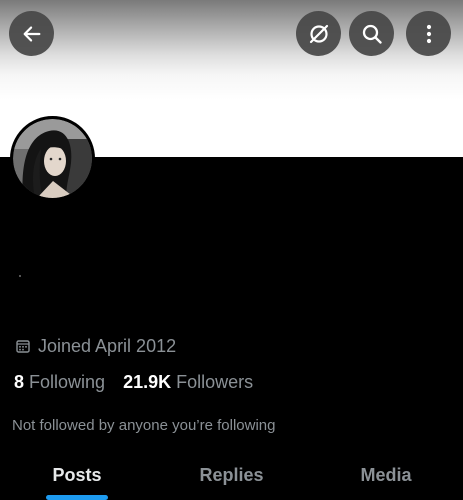  I want to click on following-label: Following, so click(67, 381).